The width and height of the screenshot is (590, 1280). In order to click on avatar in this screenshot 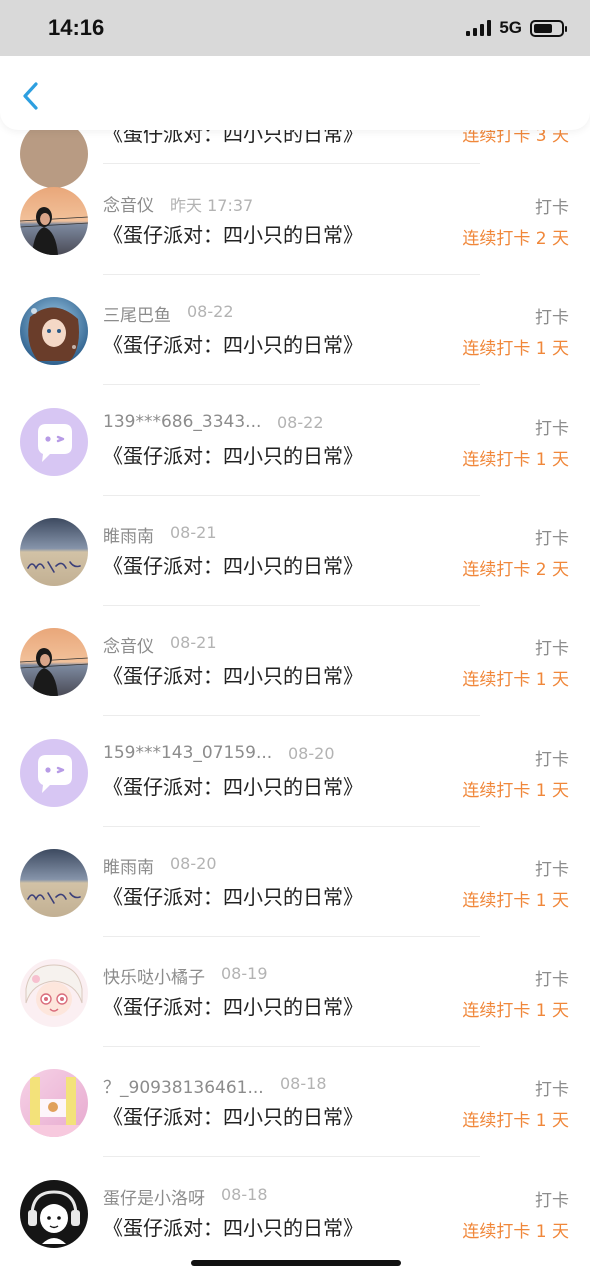, I will do `click(54, 154)`.